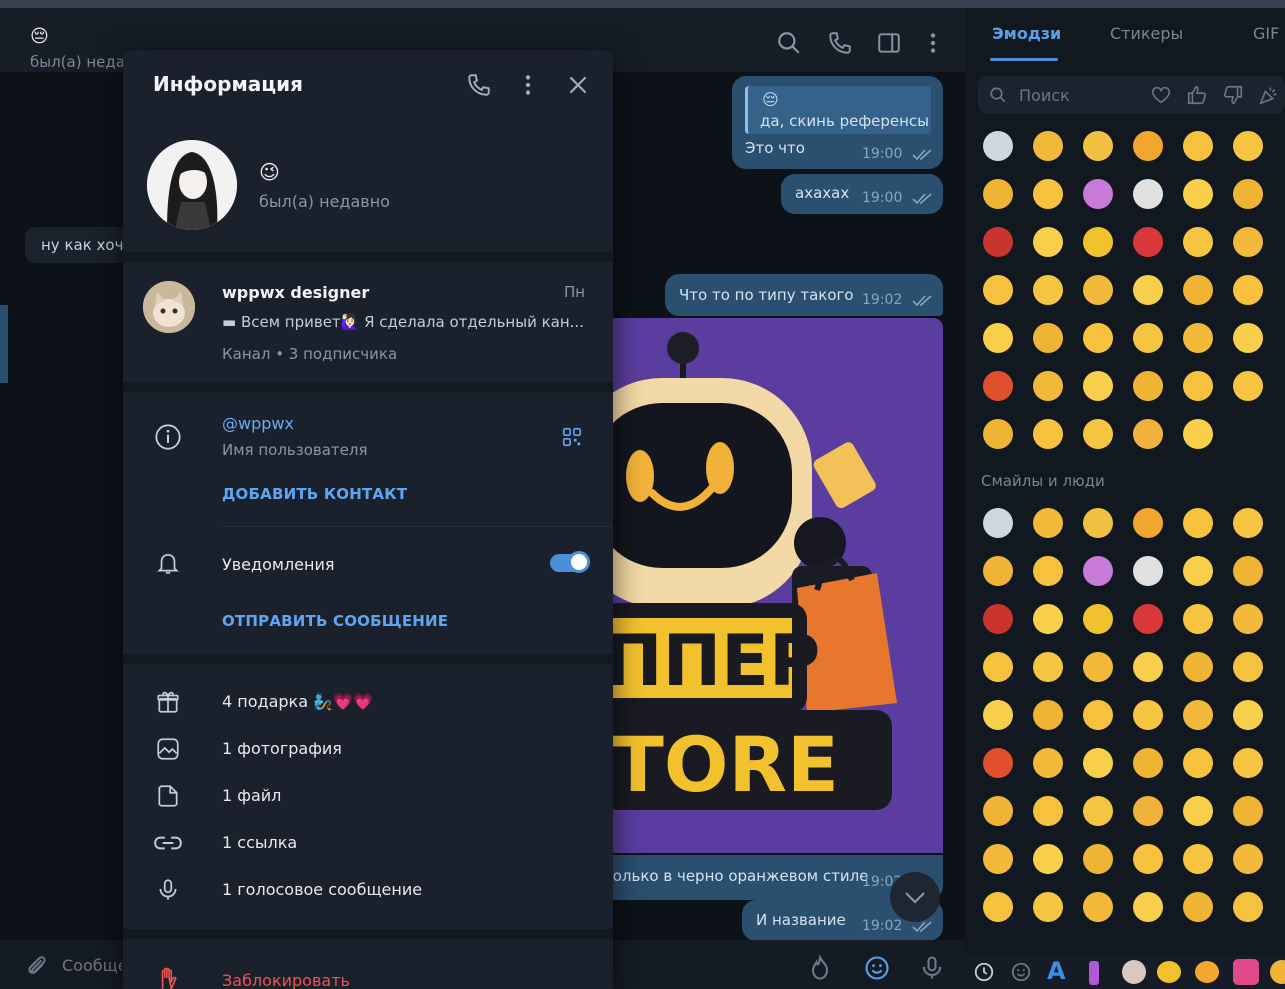 The image size is (1285, 989). Describe the element at coordinates (282, 748) in the screenshot. I see `photos-row: 1 фотография` at that location.